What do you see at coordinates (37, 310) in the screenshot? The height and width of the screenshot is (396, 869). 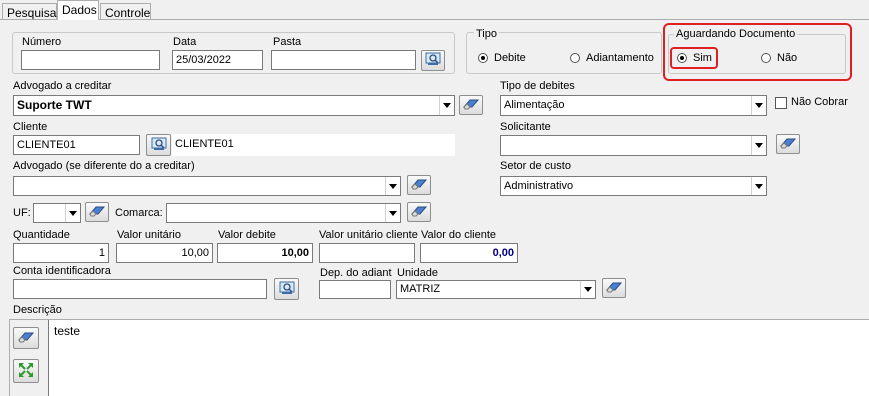 I see `descricao-label: Descrição` at bounding box center [37, 310].